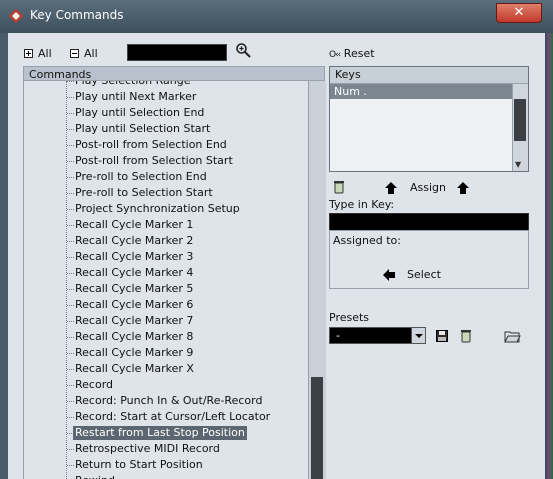  I want to click on type-in-key-label: Type in Key:, so click(362, 204).